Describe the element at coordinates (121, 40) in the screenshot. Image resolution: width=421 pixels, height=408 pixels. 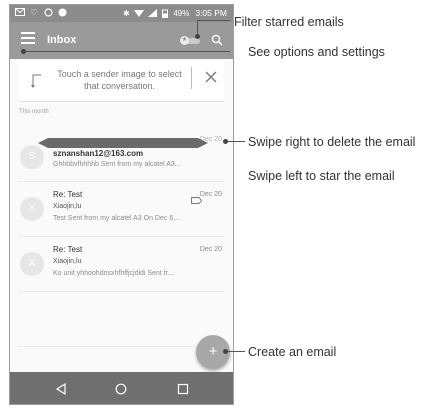
I see `app-bar: Inbox ★` at that location.